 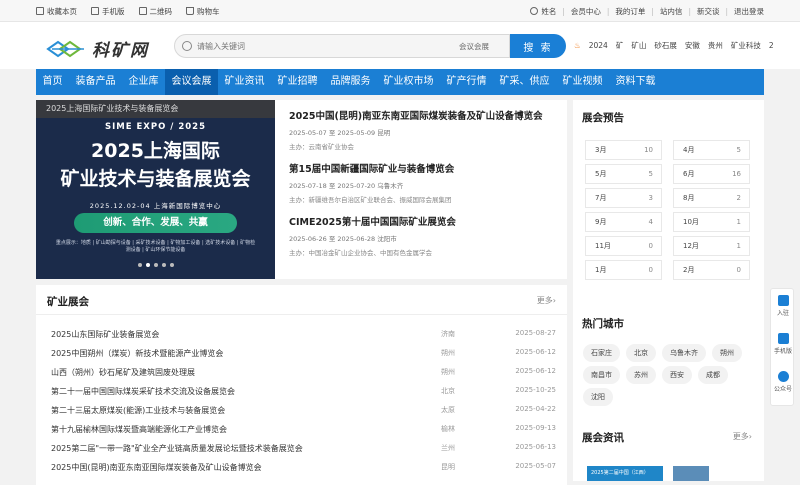 What do you see at coordinates (708, 11) in the screenshot?
I see `new-chat-link: 新交谈` at bounding box center [708, 11].